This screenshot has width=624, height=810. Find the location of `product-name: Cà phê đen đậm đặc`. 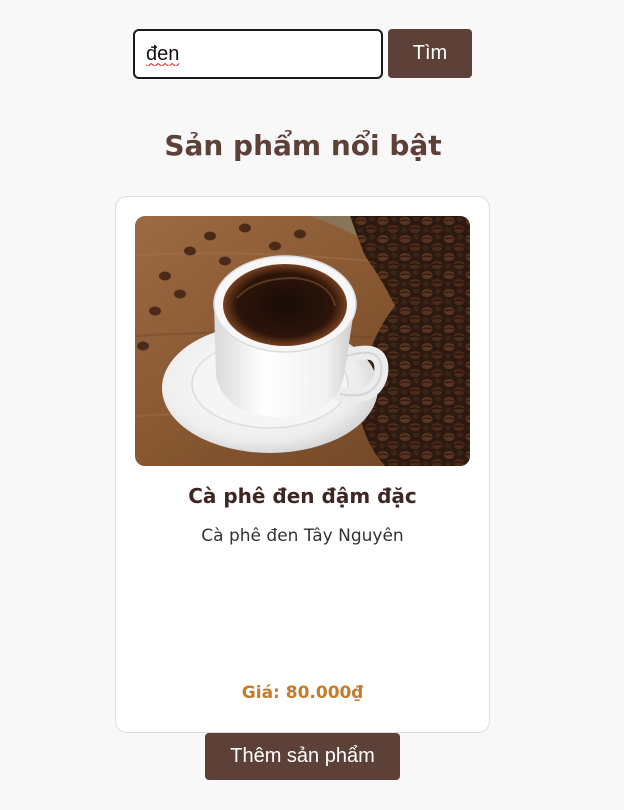

product-name: Cà phê đen đậm đặc is located at coordinates (302, 496).